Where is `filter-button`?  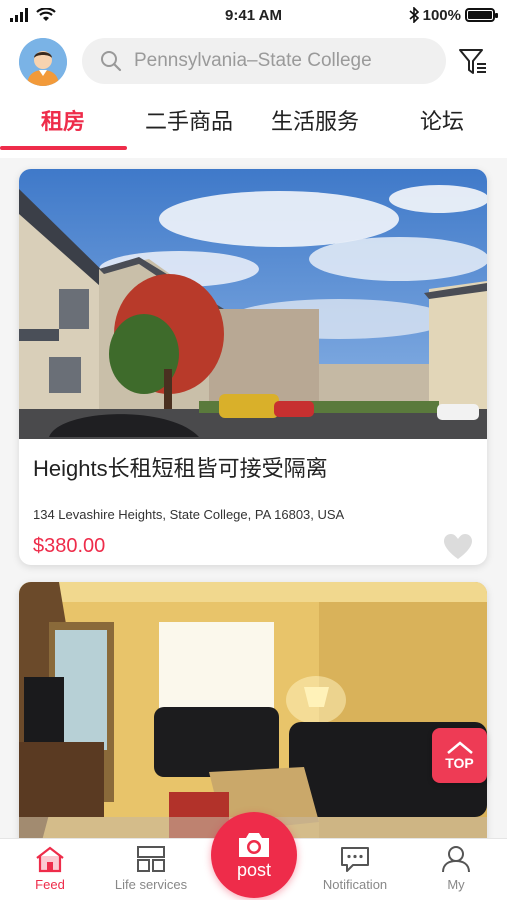 filter-button is located at coordinates (473, 62).